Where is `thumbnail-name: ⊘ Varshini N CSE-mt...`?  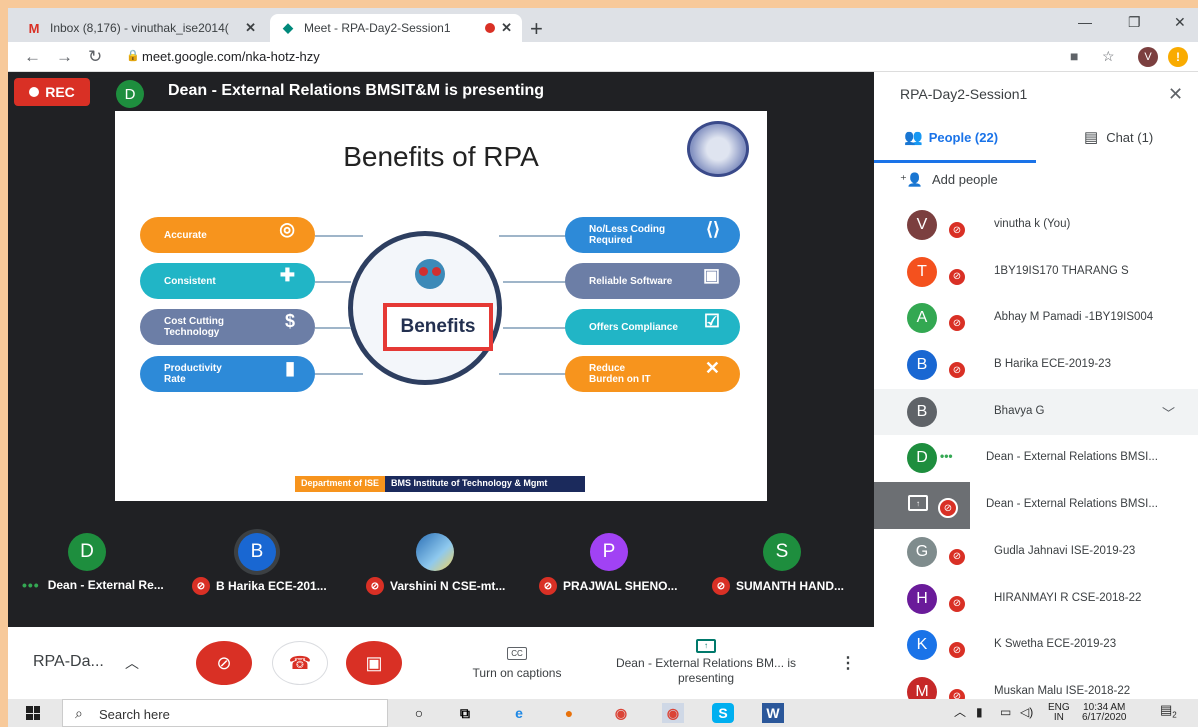
thumbnail-name: ⊘ Varshini N CSE-mt... is located at coordinates (435, 586).